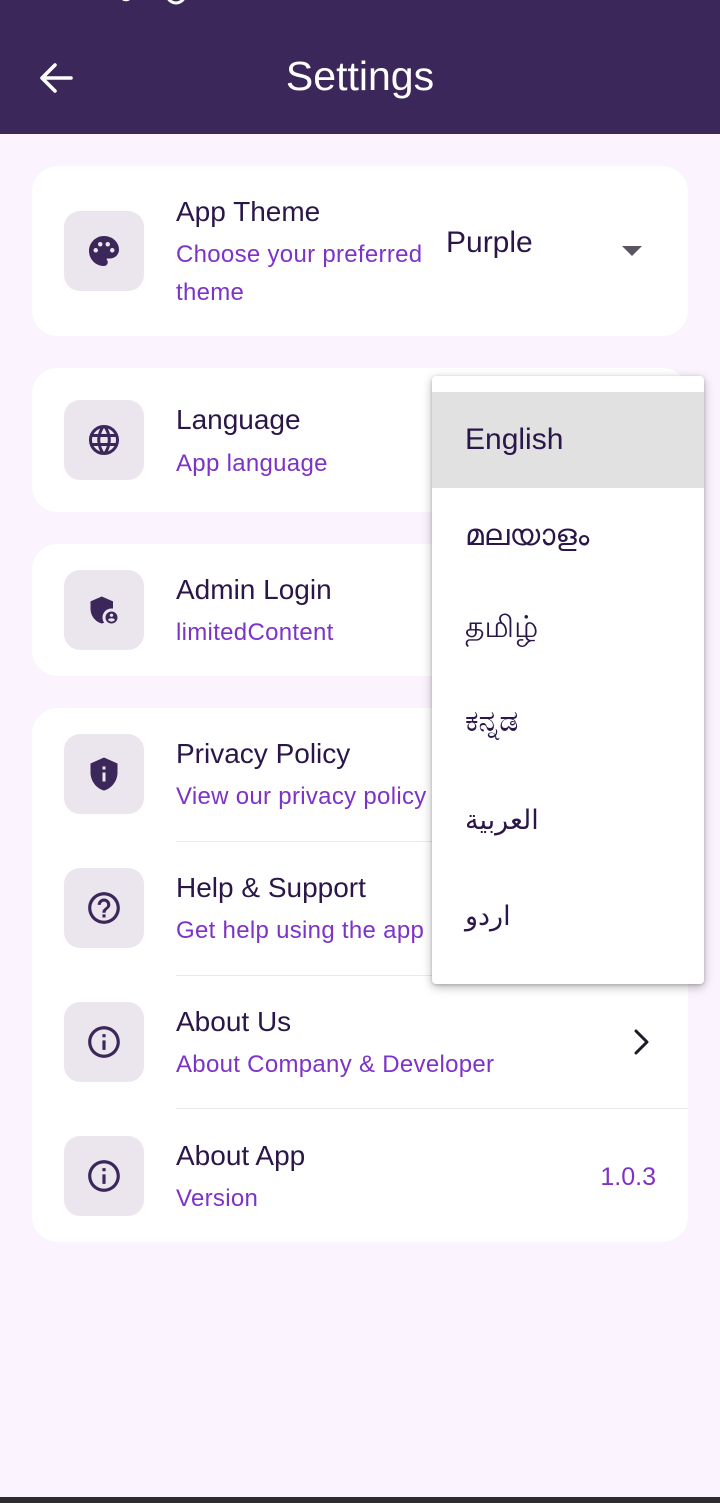 Image resolution: width=720 pixels, height=1503 pixels. Describe the element at coordinates (210, 292) in the screenshot. I see `theme-subtitle-line2: theme` at that location.